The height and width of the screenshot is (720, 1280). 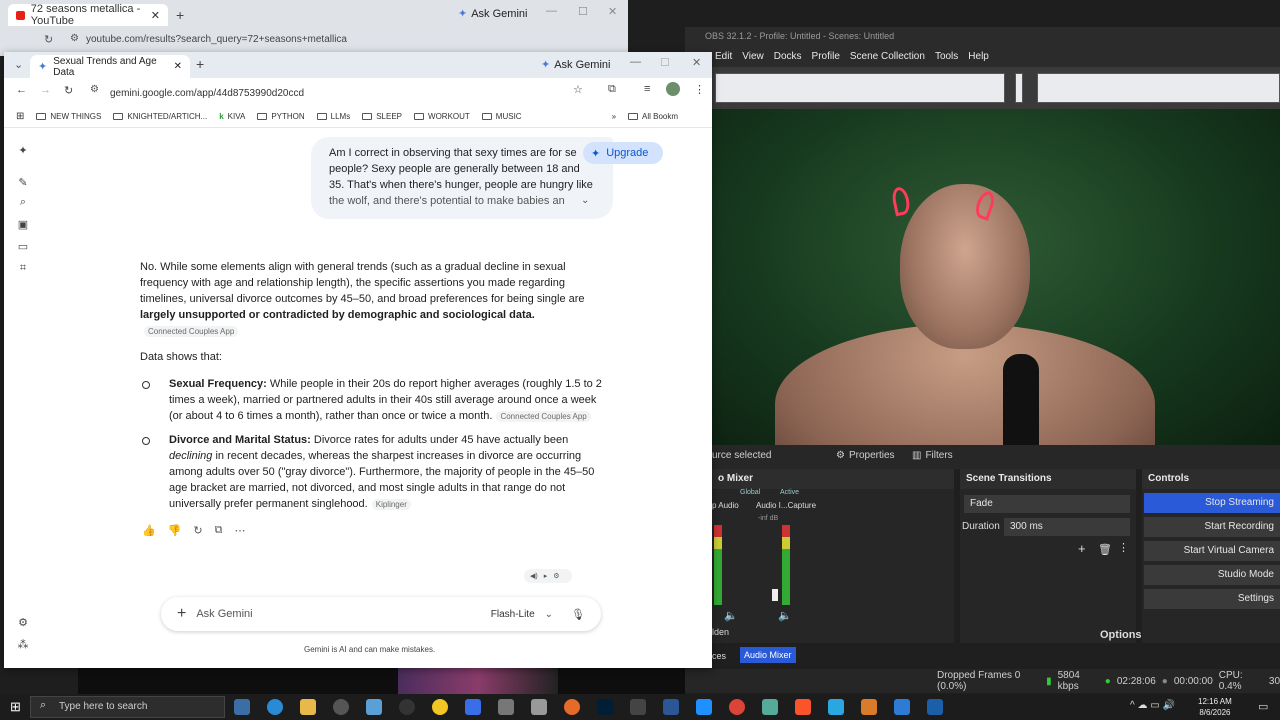 What do you see at coordinates (23, 182) in the screenshot?
I see `new-chat-icon: ✎` at bounding box center [23, 182].